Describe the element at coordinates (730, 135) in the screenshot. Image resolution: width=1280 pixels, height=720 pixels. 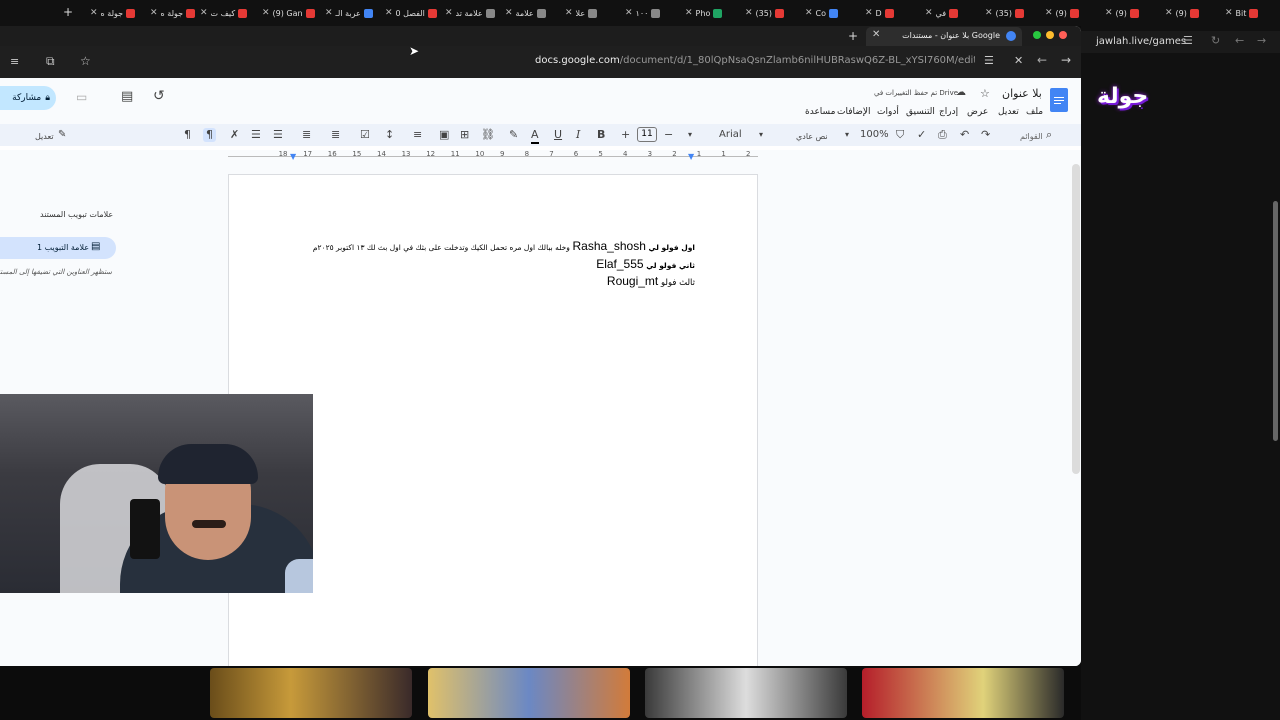
I see `font-select: Arial` at that location.